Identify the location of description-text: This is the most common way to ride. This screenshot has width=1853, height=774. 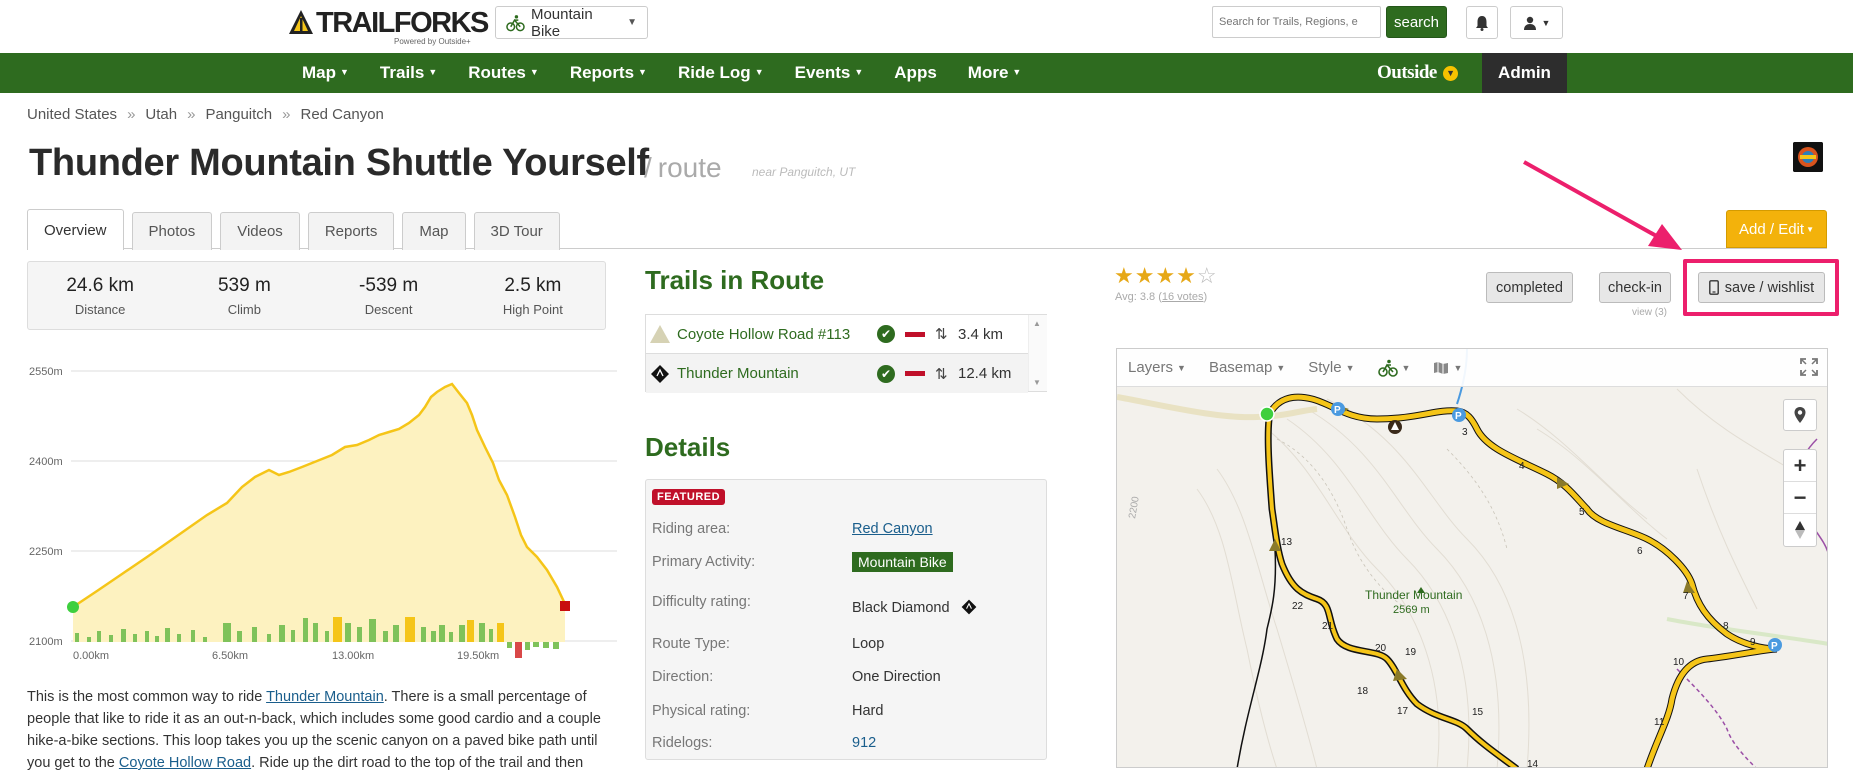
(147, 697).